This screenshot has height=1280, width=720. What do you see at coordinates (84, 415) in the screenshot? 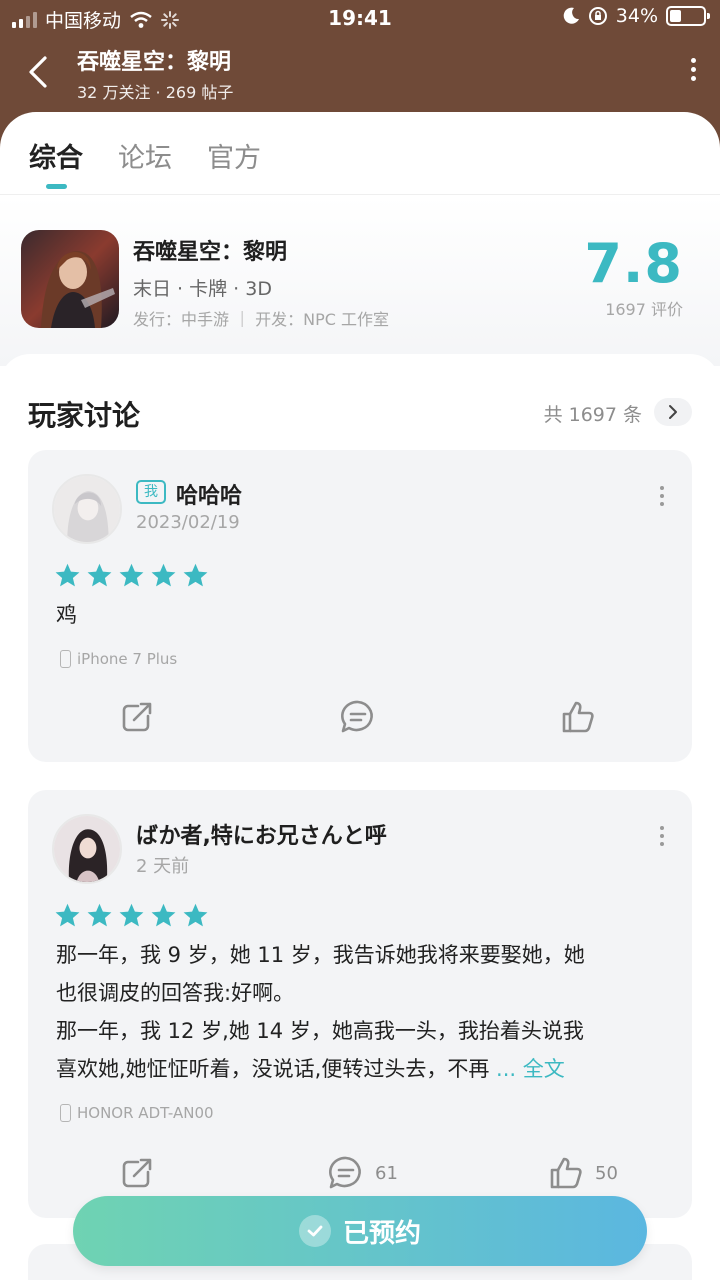
I see `section-title: 玩家讨论` at bounding box center [84, 415].